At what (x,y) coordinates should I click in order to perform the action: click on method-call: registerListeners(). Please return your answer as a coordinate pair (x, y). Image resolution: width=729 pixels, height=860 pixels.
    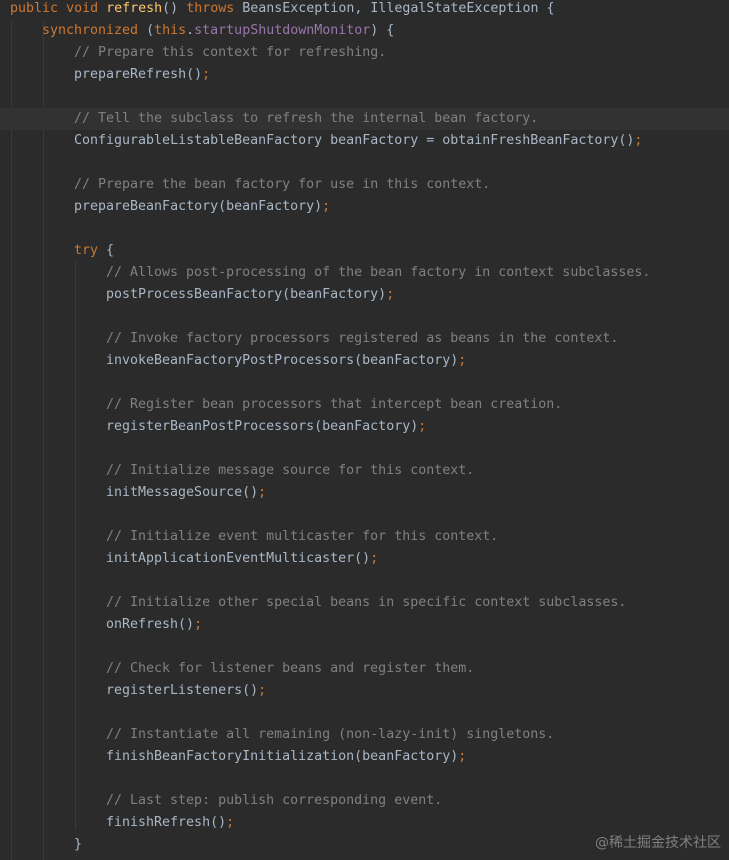
    Looking at the image, I should click on (182, 690).